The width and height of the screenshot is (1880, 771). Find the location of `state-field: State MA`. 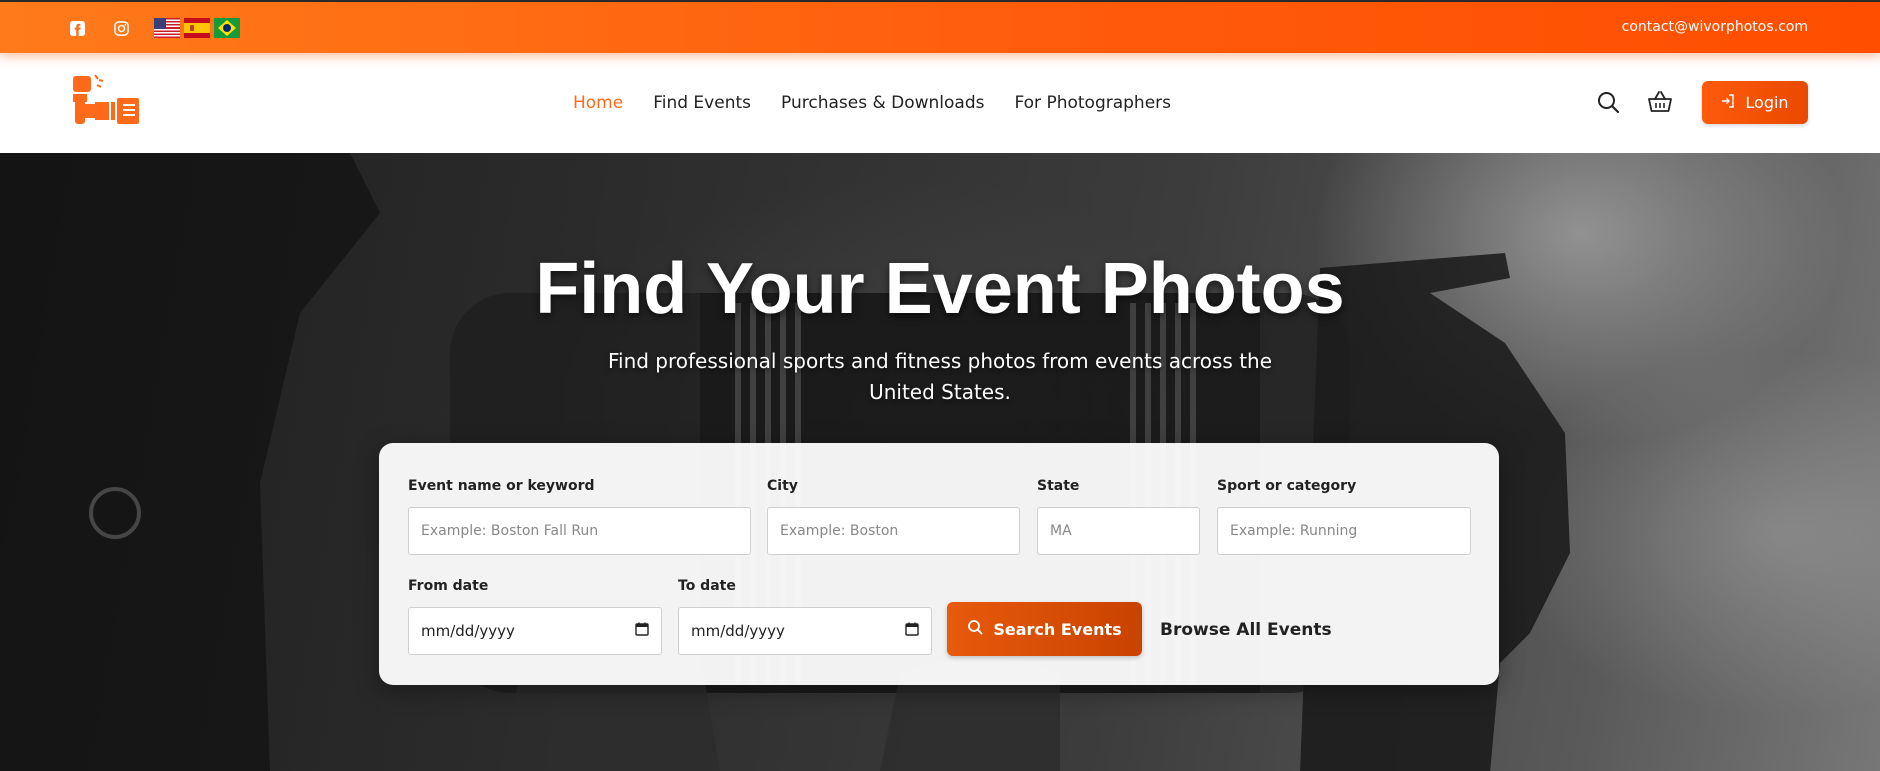

state-field: State MA is located at coordinates (1118, 516).